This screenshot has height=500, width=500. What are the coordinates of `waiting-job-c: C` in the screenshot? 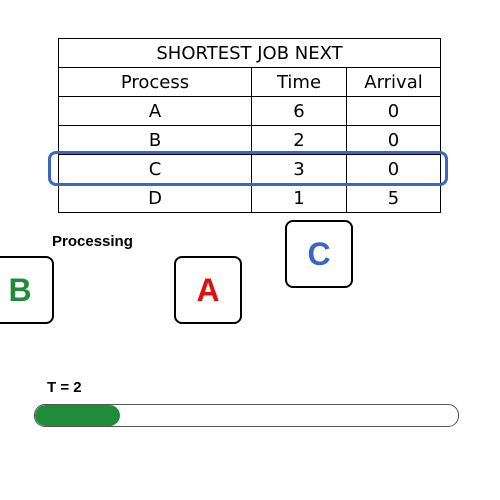 It's located at (319, 254).